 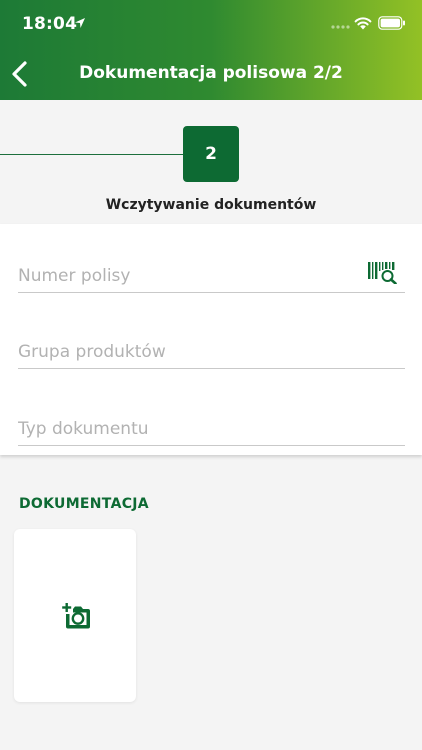 I want to click on page-title: Dokumentacja polisowa 2/2, so click(x=211, y=73).